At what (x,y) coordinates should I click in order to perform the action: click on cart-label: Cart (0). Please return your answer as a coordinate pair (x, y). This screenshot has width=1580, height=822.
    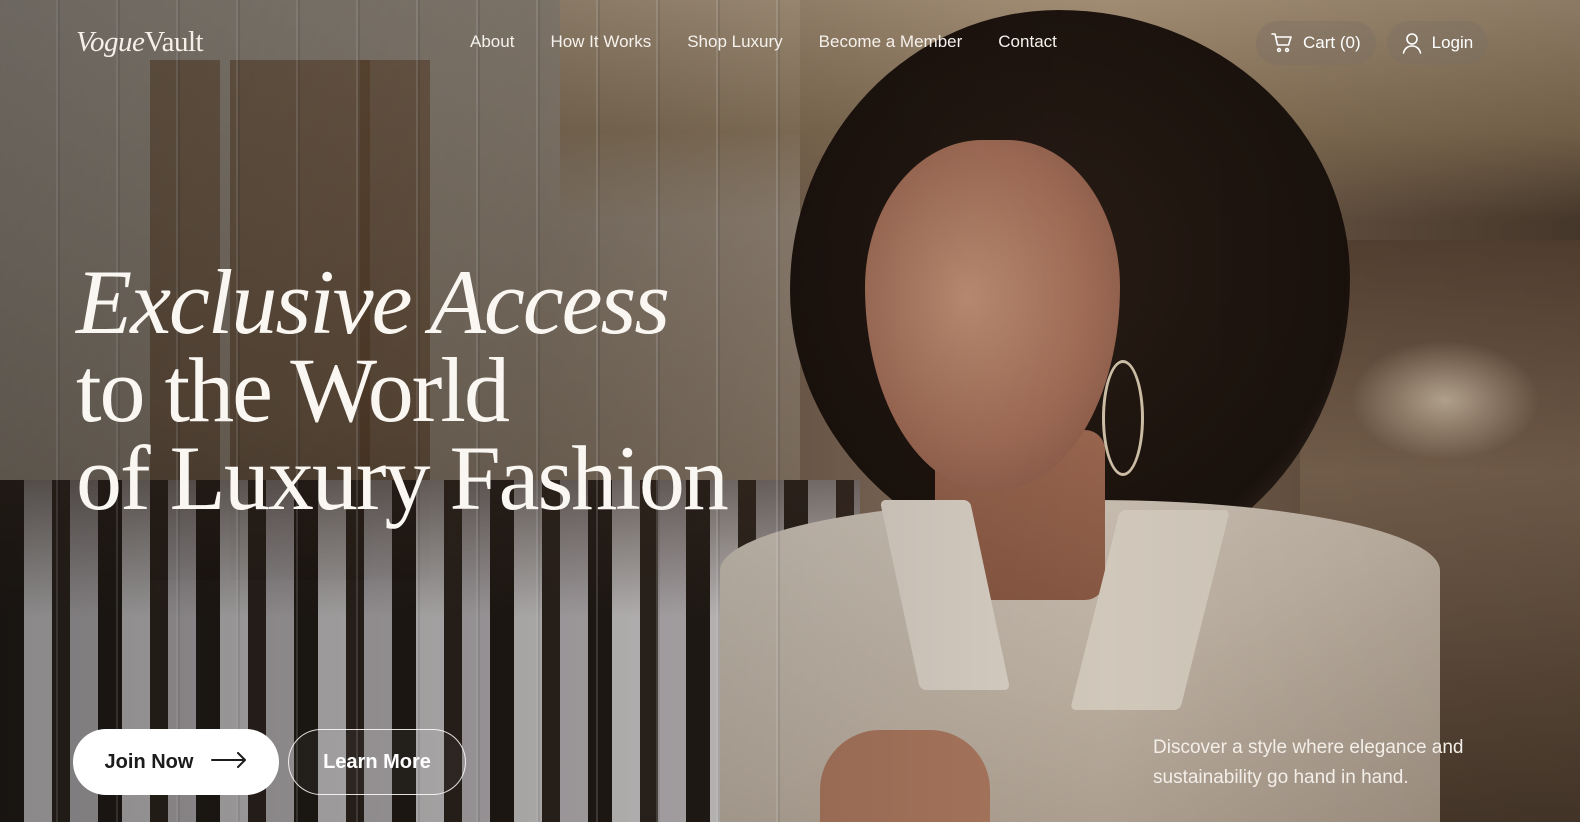
    Looking at the image, I should click on (1332, 42).